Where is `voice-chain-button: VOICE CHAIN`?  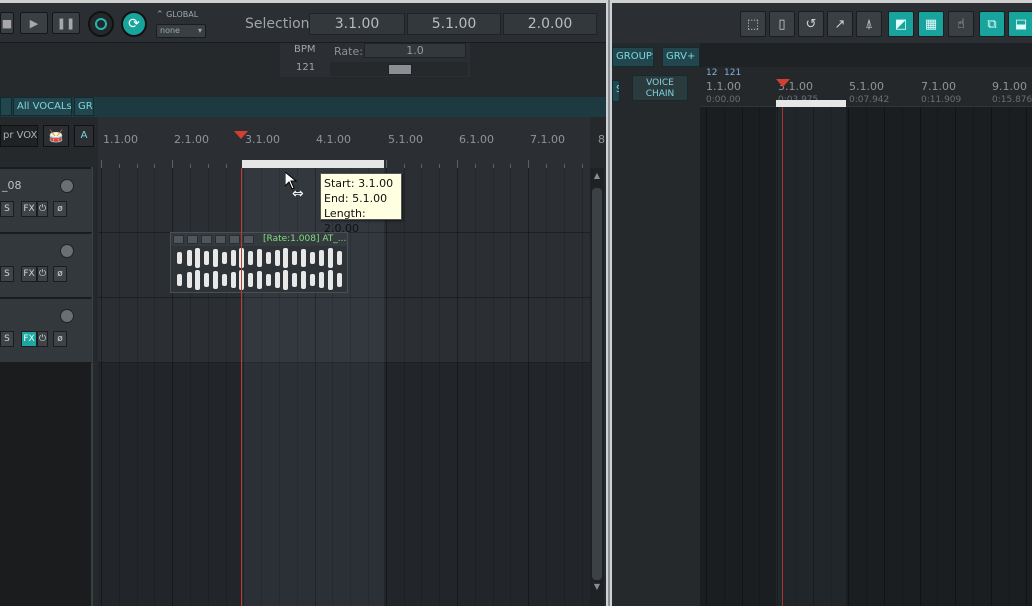 voice-chain-button: VOICE CHAIN is located at coordinates (660, 88).